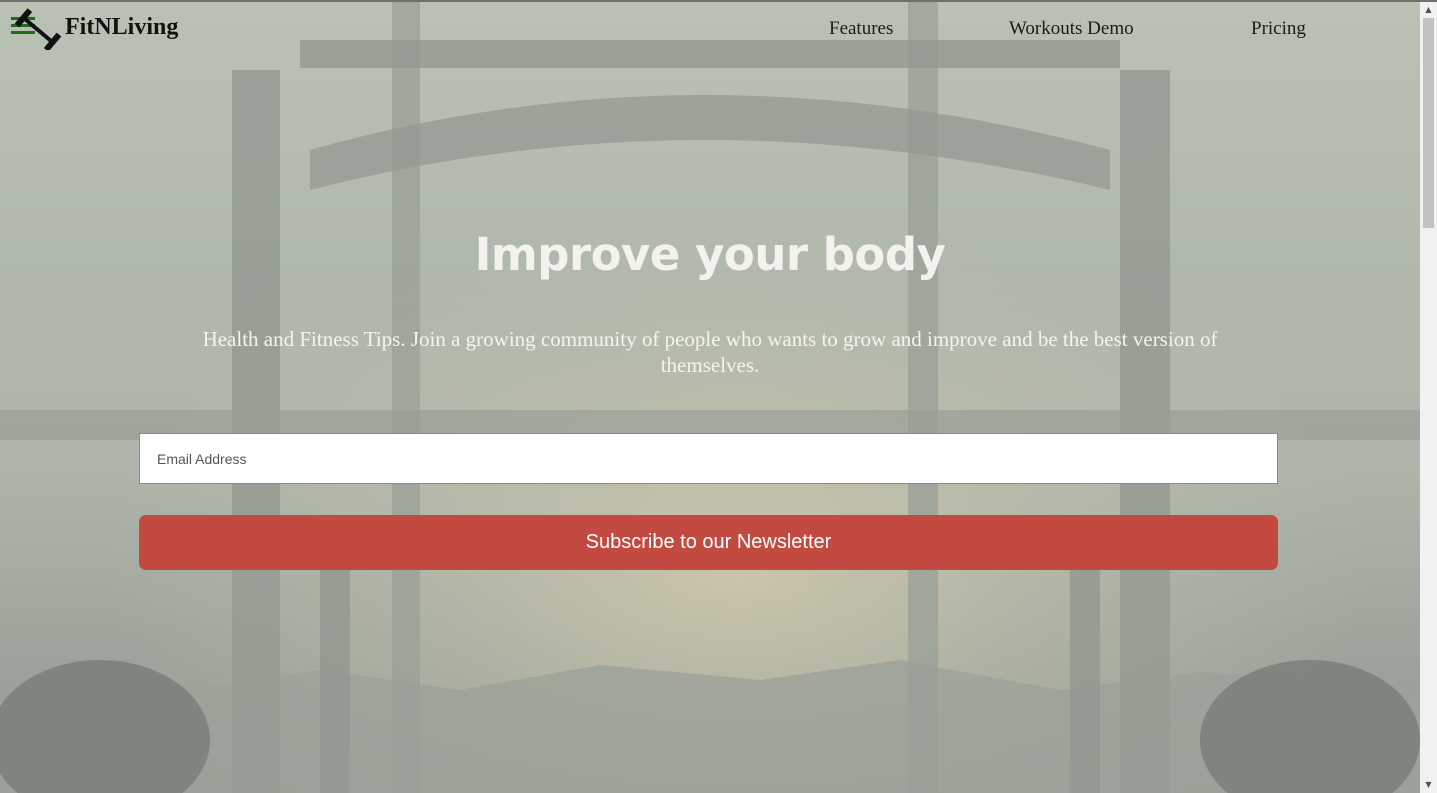  I want to click on scrollbar-thumb, so click(1428, 123).